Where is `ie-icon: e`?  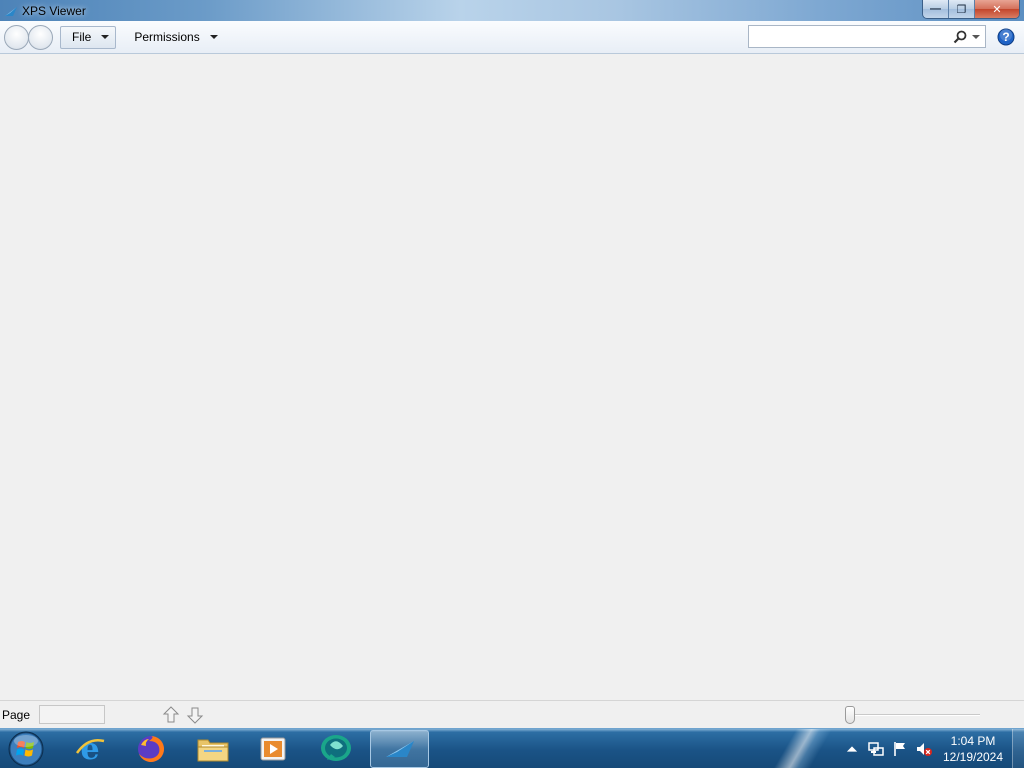
ie-icon: e is located at coordinates (90, 749).